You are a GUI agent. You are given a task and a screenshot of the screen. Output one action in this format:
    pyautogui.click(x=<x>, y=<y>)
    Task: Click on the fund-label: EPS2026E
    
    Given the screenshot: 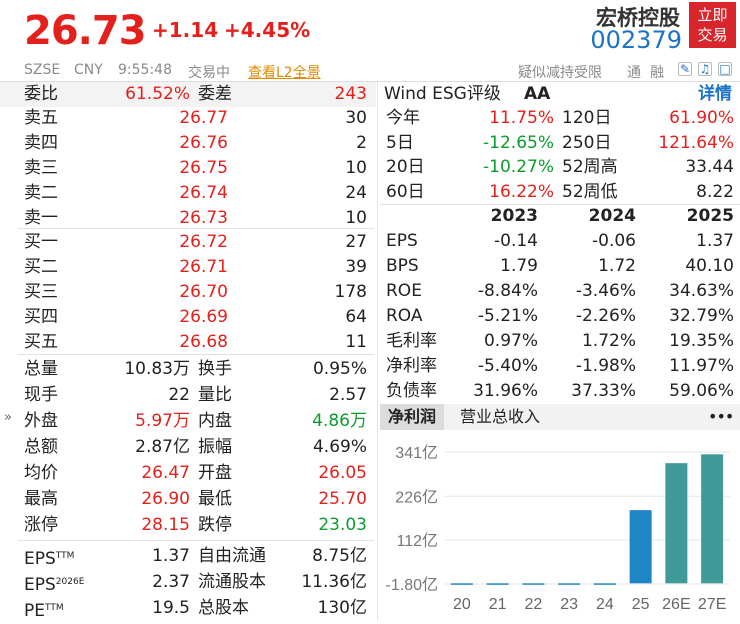 What is the action you would take?
    pyautogui.click(x=54, y=584)
    